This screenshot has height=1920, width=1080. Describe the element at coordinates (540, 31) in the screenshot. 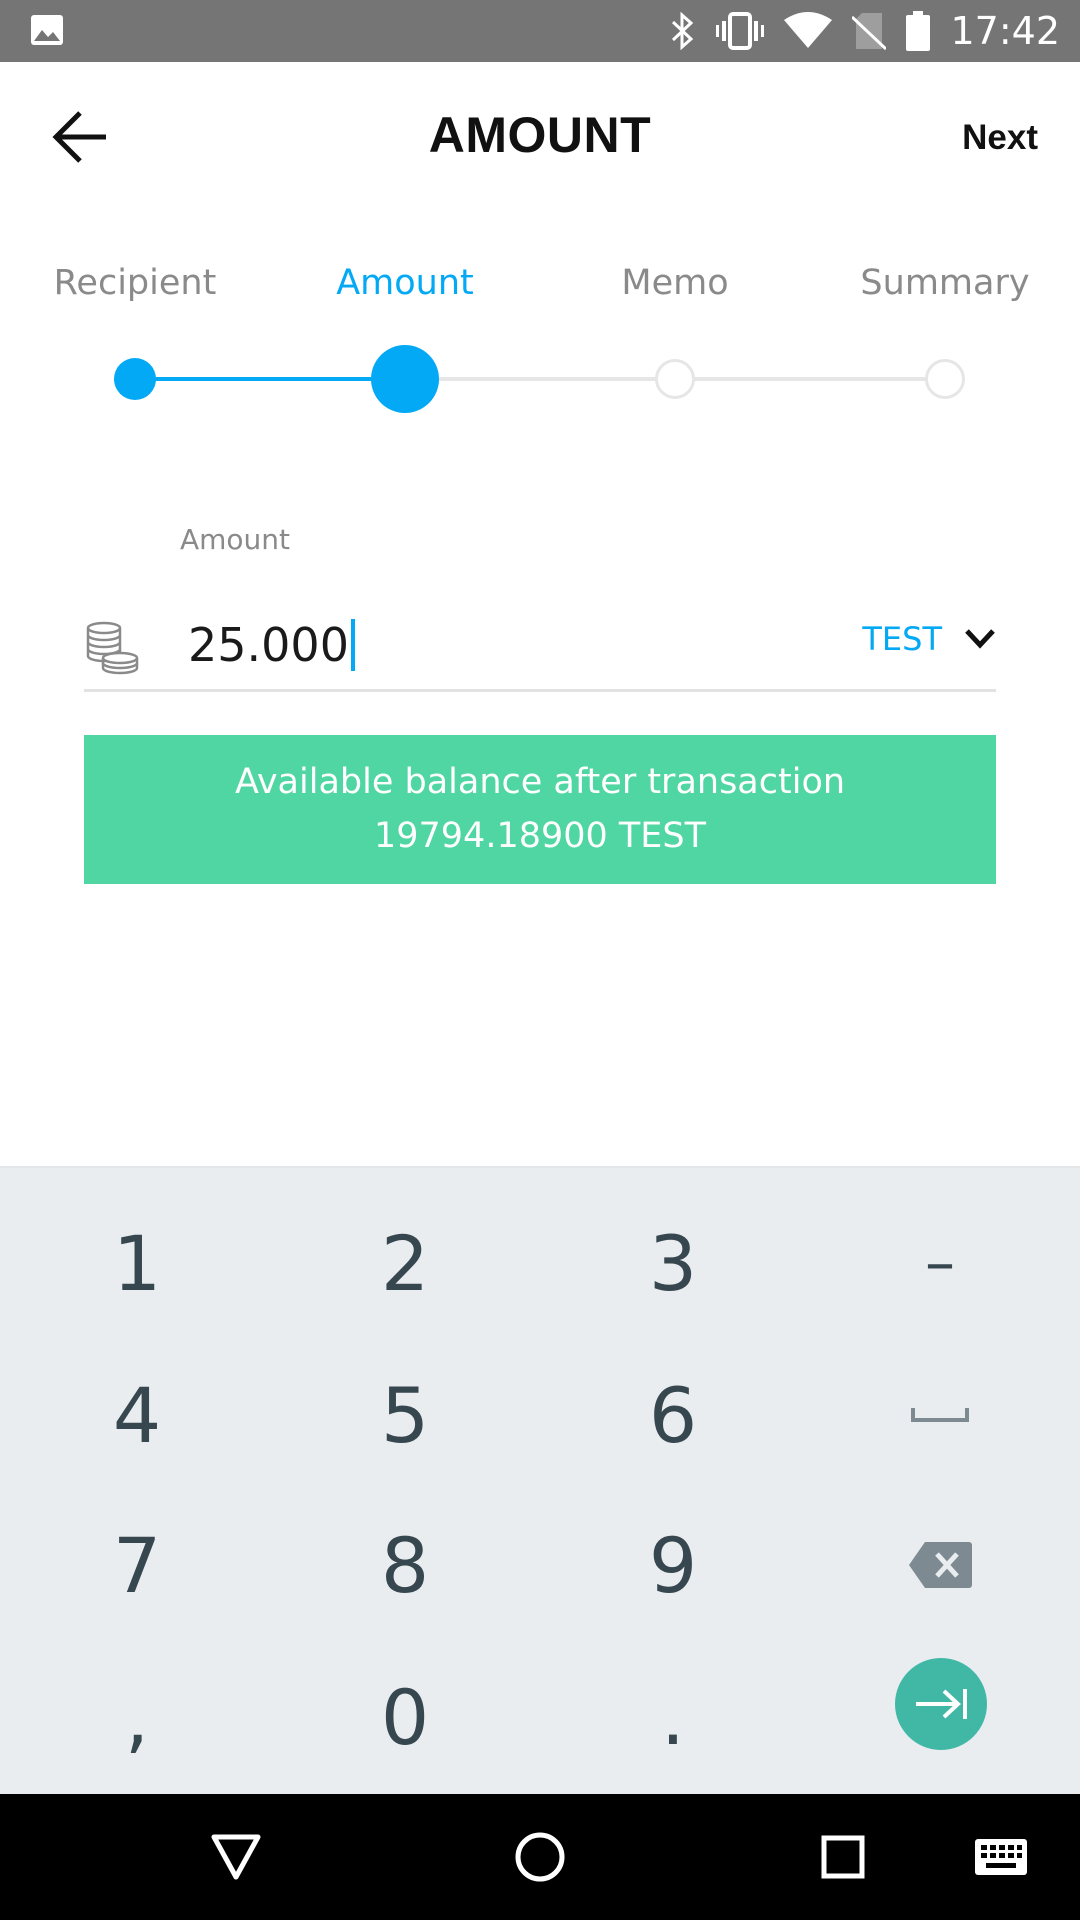

I see `status-bar: 17:42` at that location.